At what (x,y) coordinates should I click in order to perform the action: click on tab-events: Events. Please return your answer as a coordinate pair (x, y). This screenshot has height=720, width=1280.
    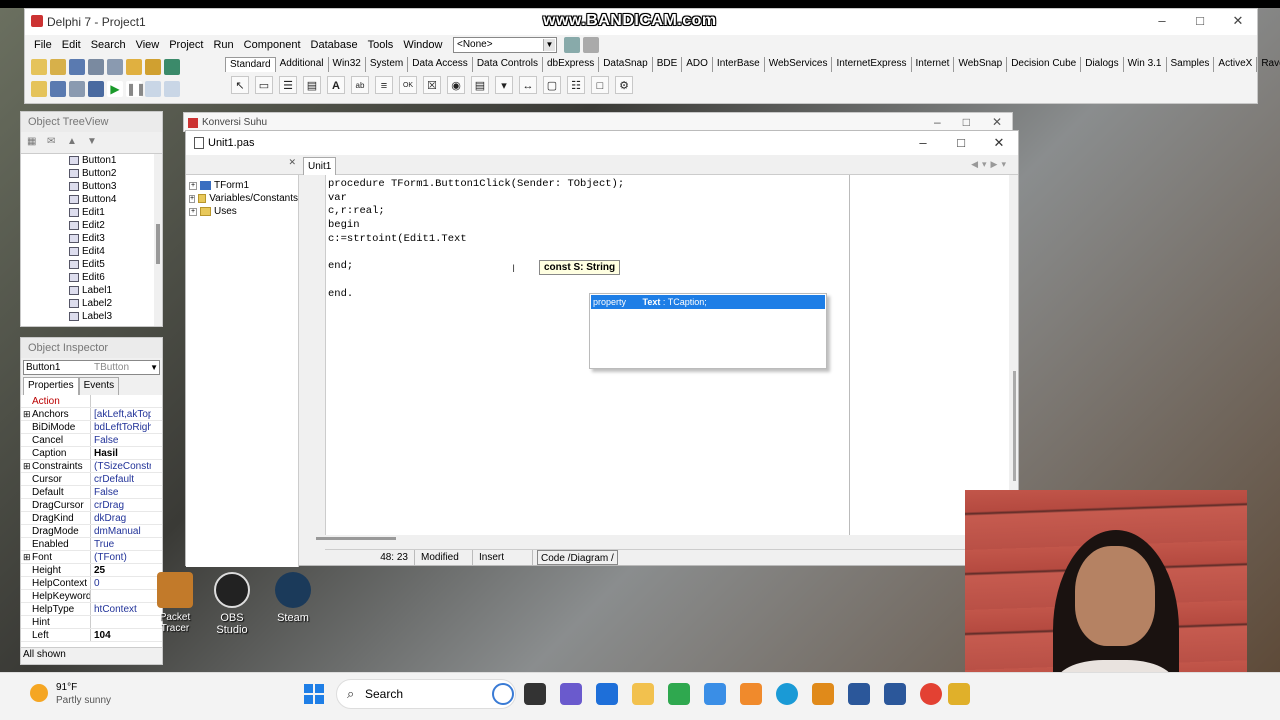
    Looking at the image, I should click on (99, 386).